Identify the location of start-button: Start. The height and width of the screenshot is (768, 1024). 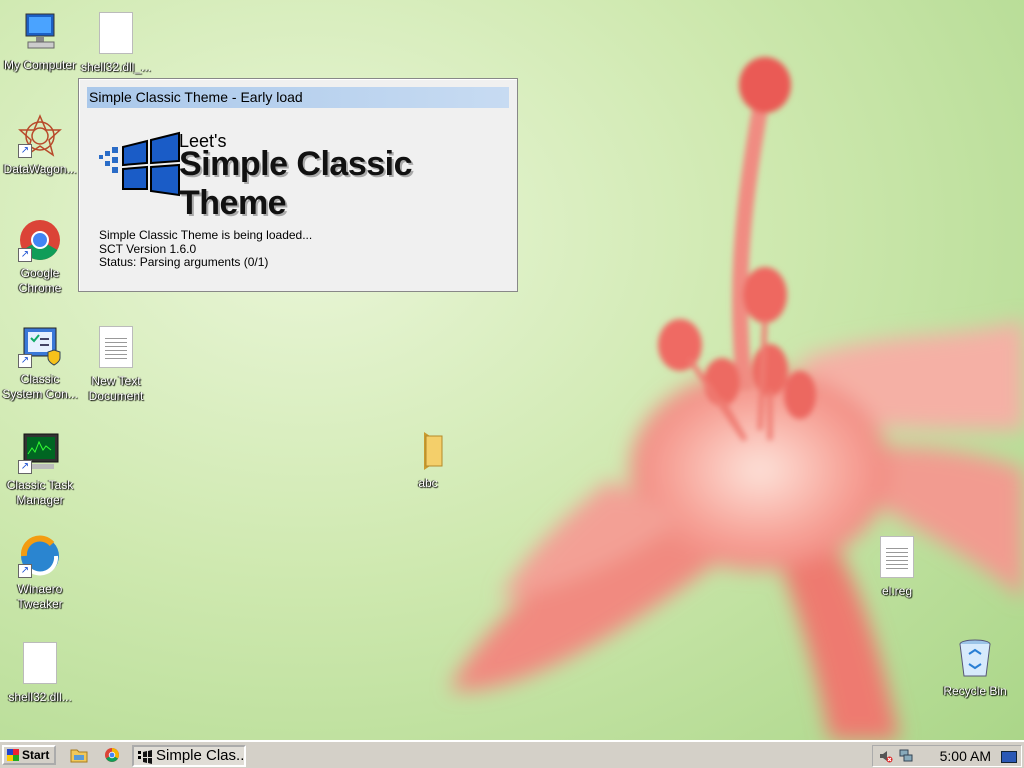
(29, 755).